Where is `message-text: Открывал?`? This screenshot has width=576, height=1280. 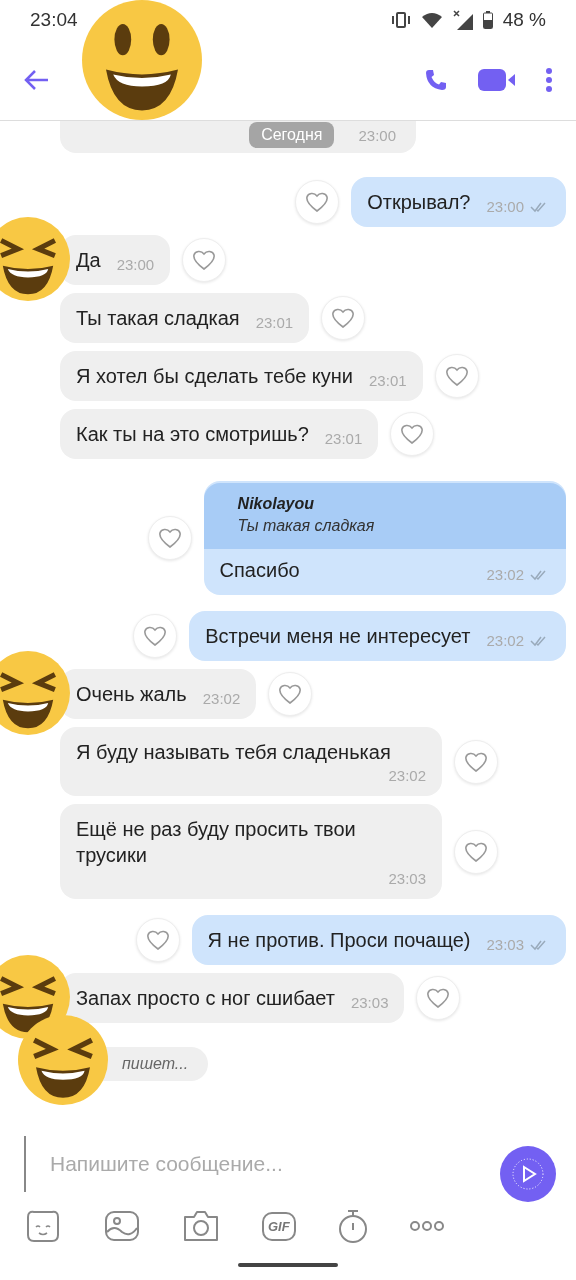
message-text: Открывал? is located at coordinates (419, 202).